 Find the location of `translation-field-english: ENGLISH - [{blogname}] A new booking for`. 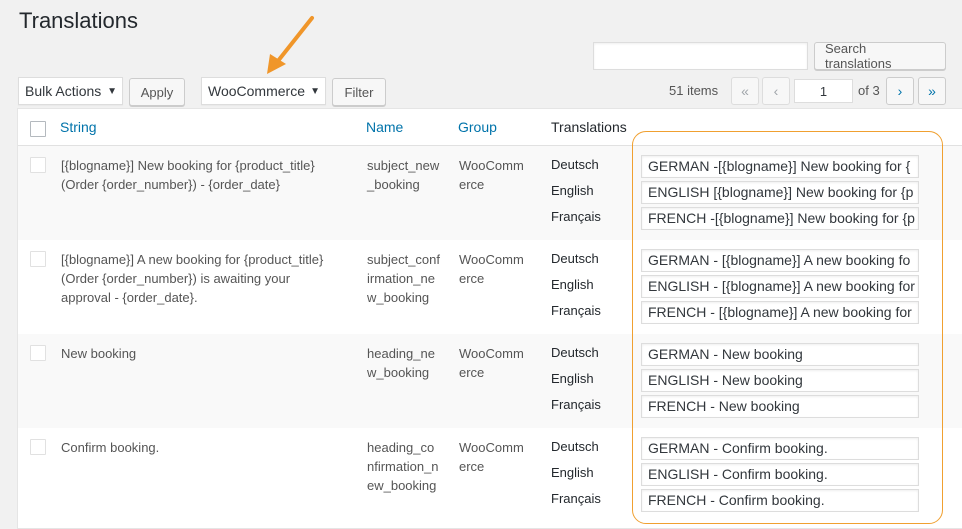

translation-field-english: ENGLISH - [{blogname}] A new booking for is located at coordinates (780, 286).